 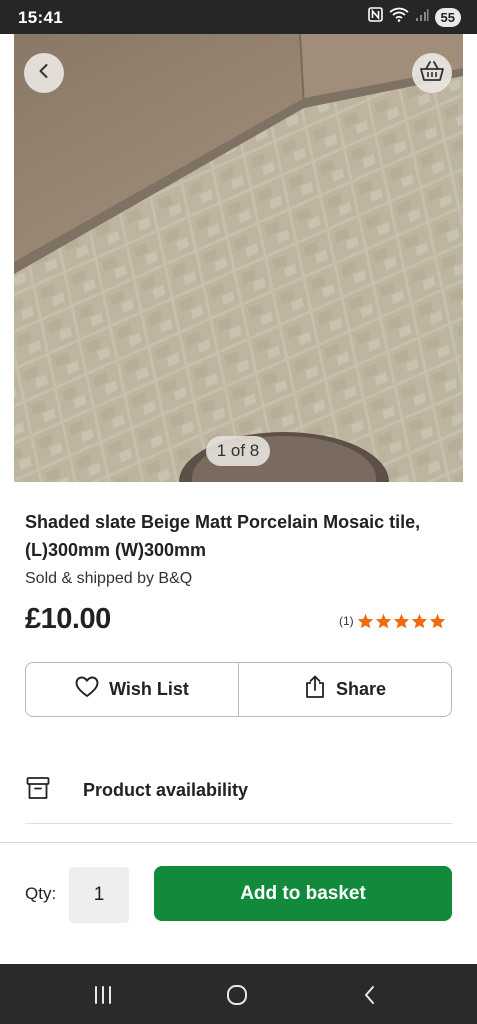 What do you see at coordinates (238, 17) in the screenshot?
I see `status-bar: 15:41 55` at bounding box center [238, 17].